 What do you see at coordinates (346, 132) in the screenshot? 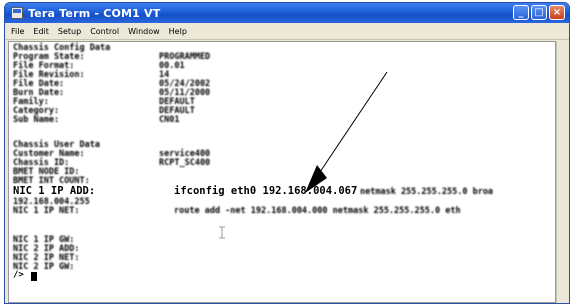
I see `annotation-arrow-icon` at bounding box center [346, 132].